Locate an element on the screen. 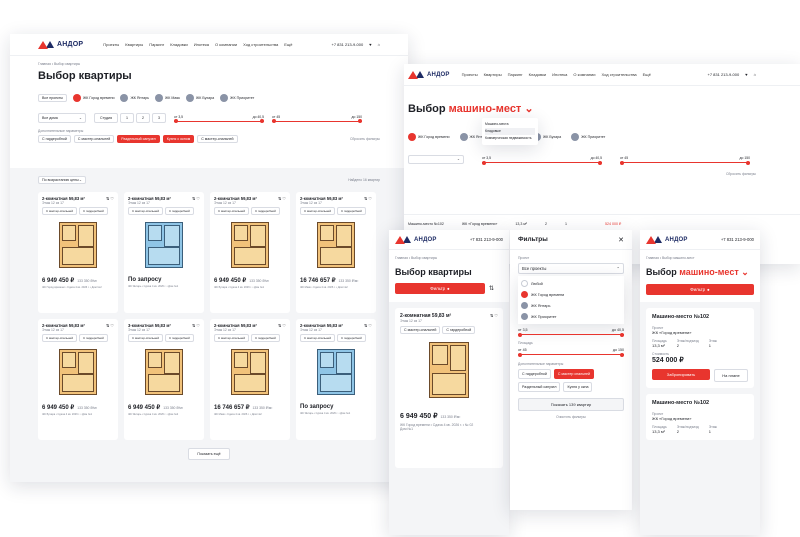 The width and height of the screenshot is (800, 537). dropdown-option: Машино-места is located at coordinates (510, 124).